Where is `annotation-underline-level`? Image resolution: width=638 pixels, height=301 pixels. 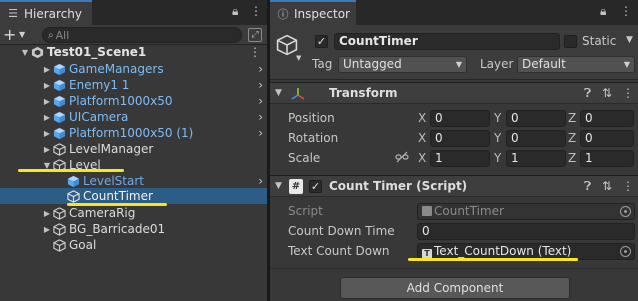
annotation-underline-level is located at coordinates (71, 170).